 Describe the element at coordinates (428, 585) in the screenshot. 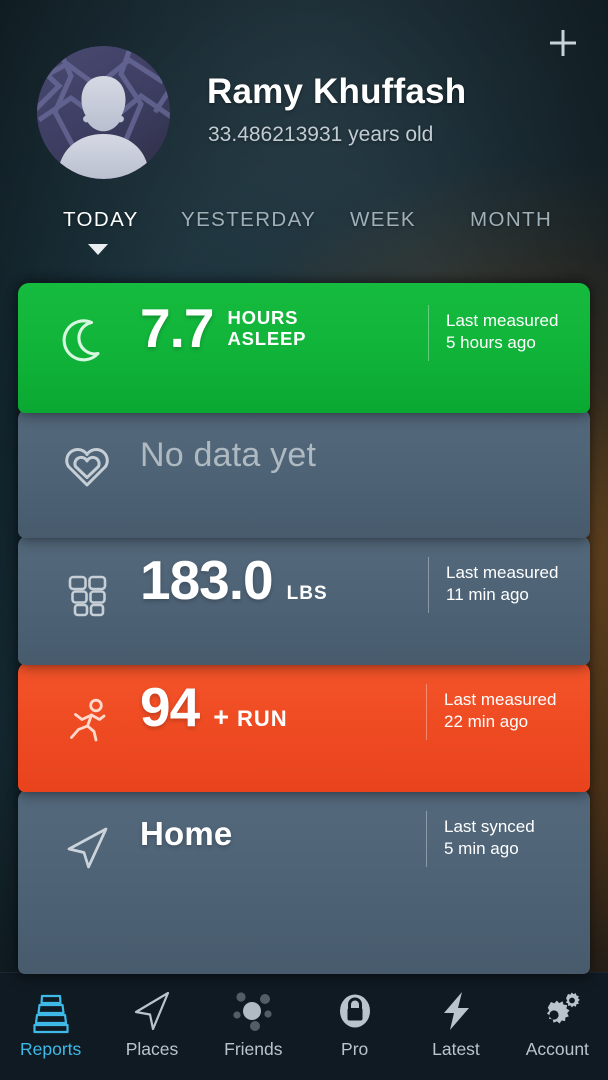

I see `weight-meta-divider` at that location.